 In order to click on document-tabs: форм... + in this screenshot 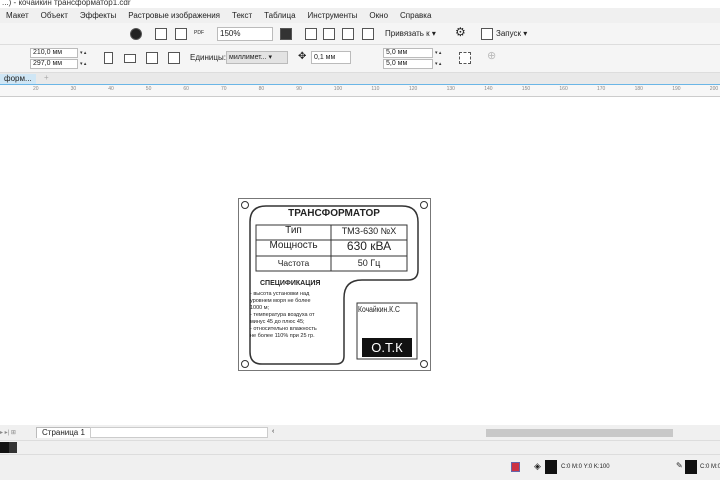, I will do `click(360, 79)`.